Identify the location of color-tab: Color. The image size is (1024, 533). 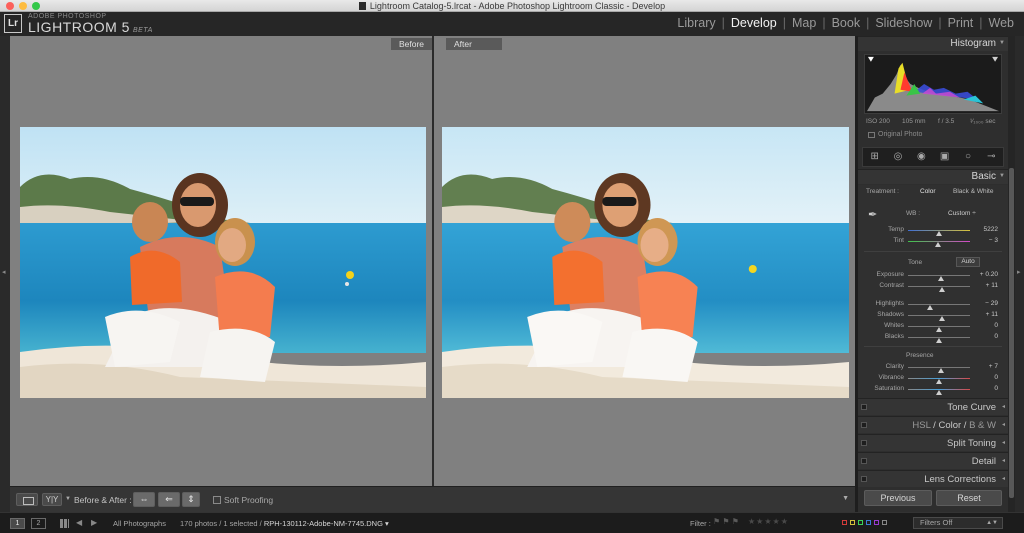
(949, 425).